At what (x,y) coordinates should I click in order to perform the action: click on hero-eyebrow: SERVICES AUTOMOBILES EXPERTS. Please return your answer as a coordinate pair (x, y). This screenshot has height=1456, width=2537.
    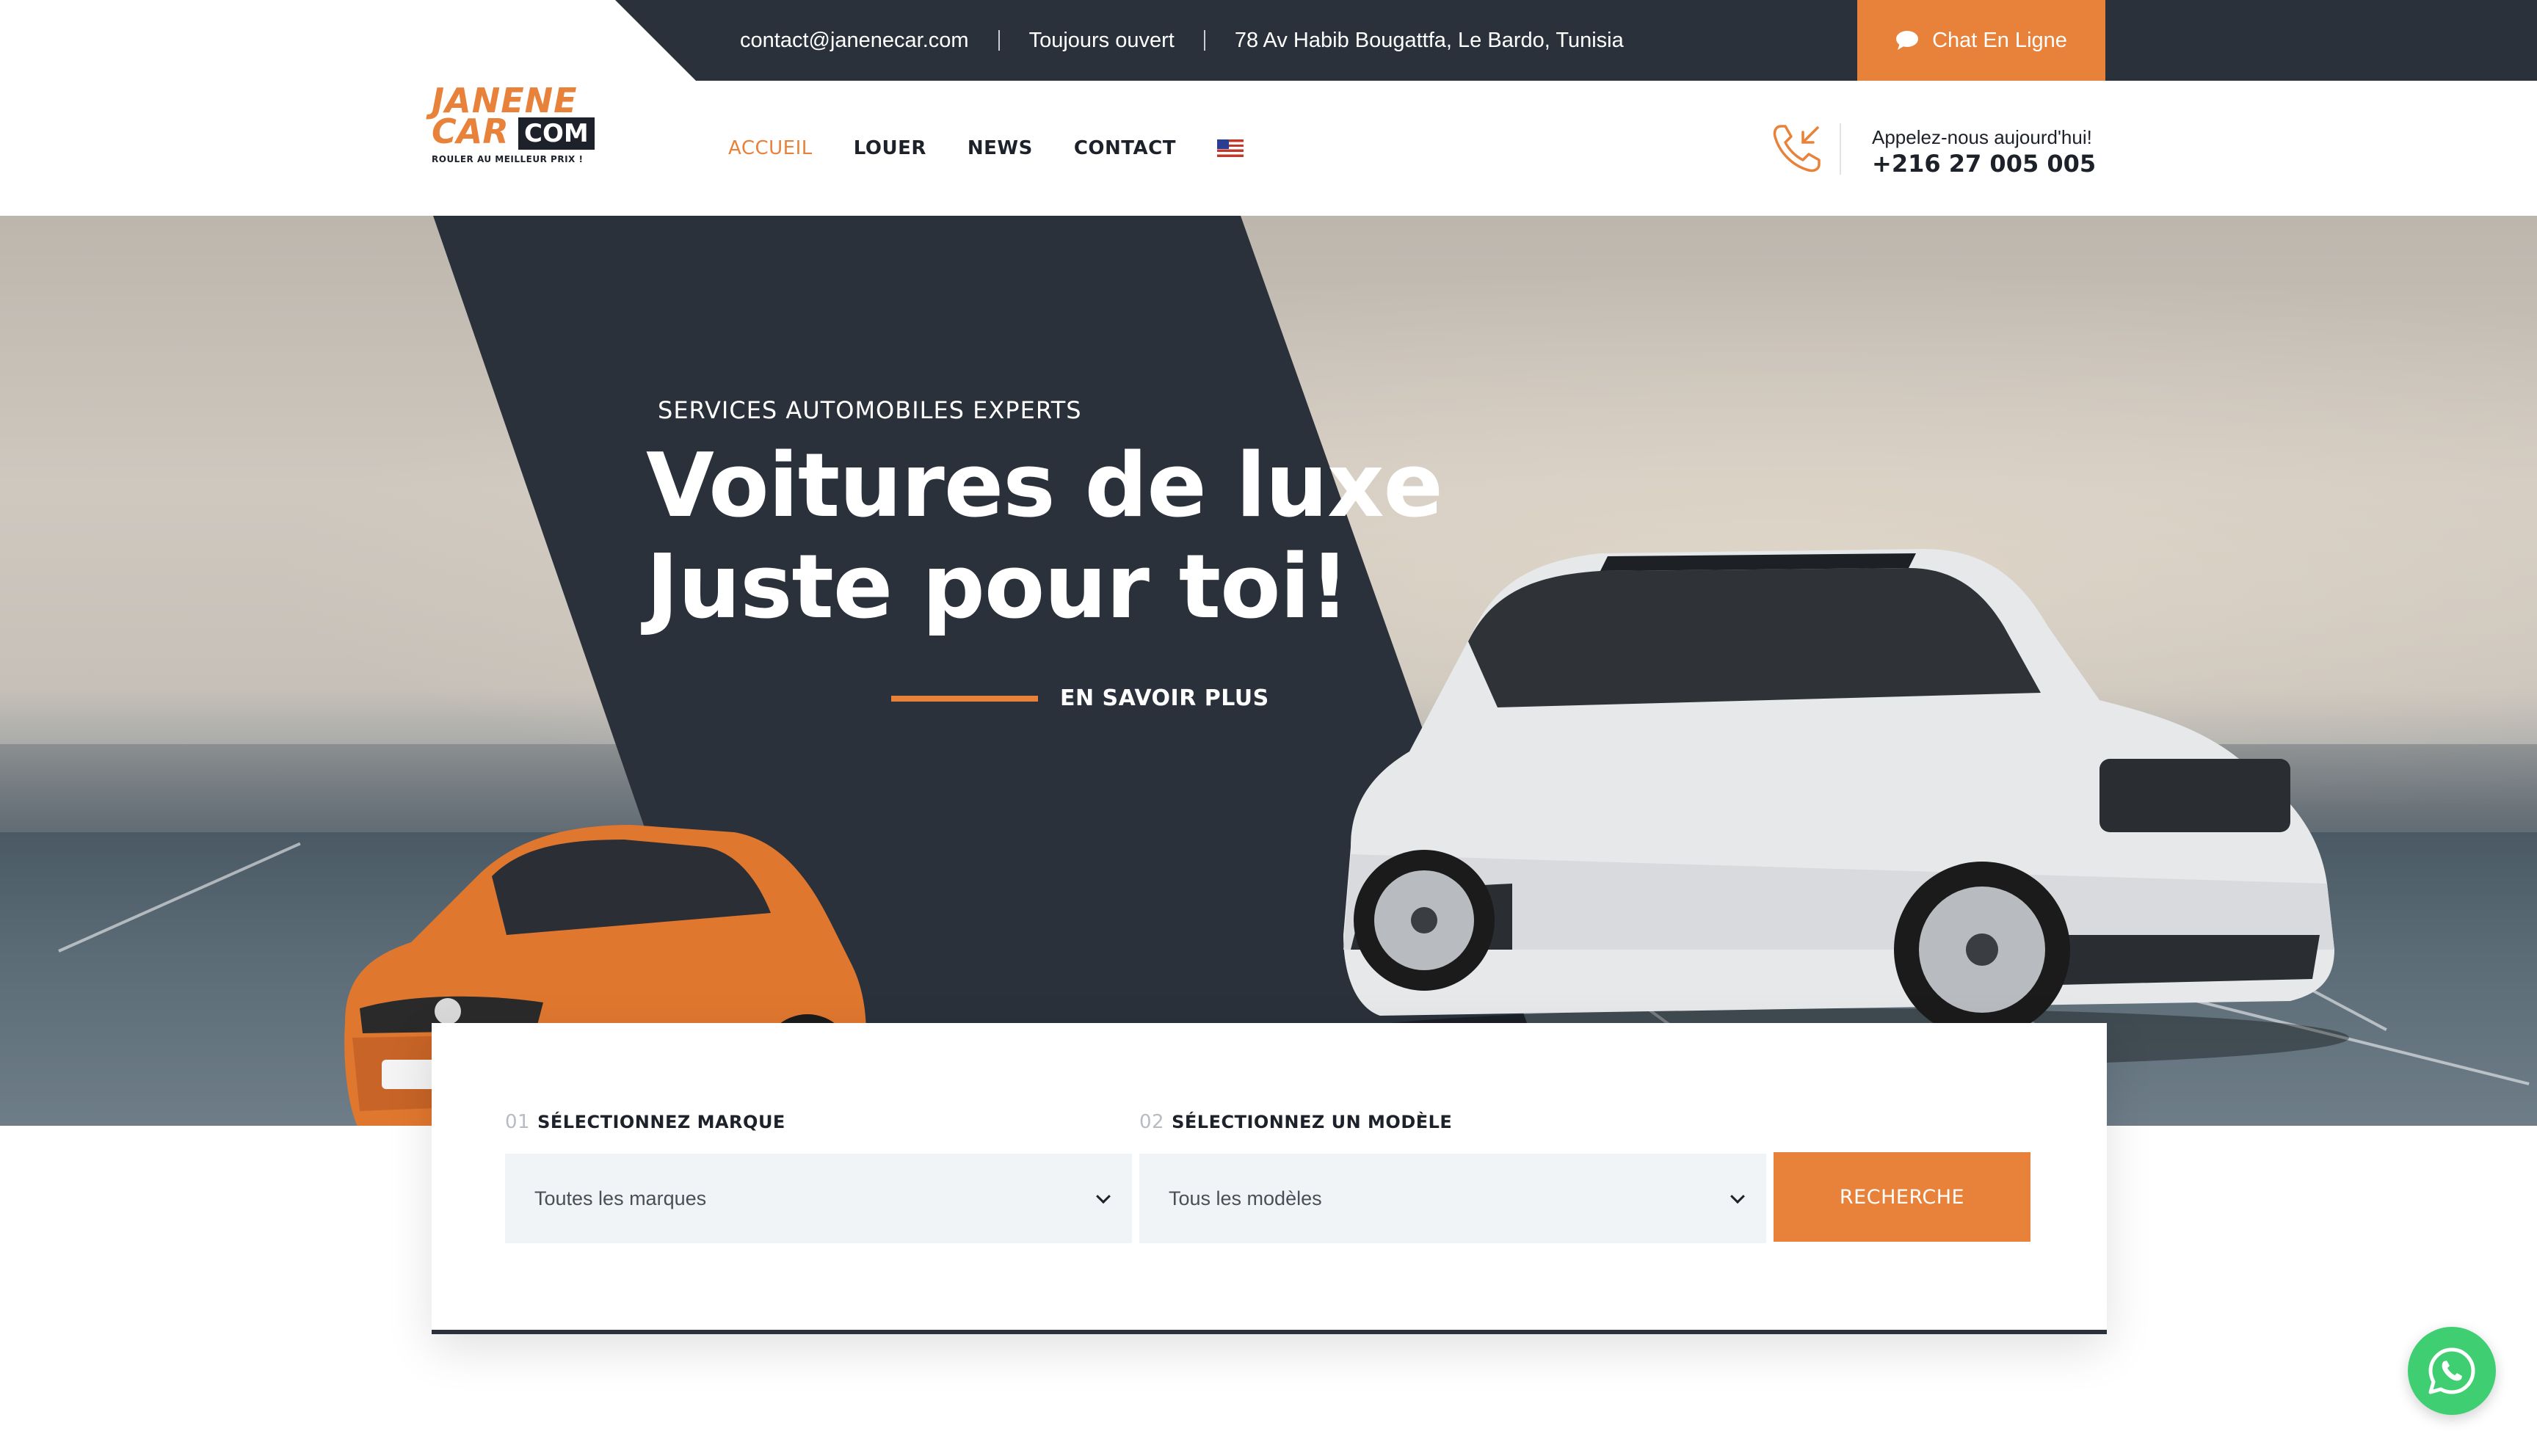
    Looking at the image, I should click on (870, 410).